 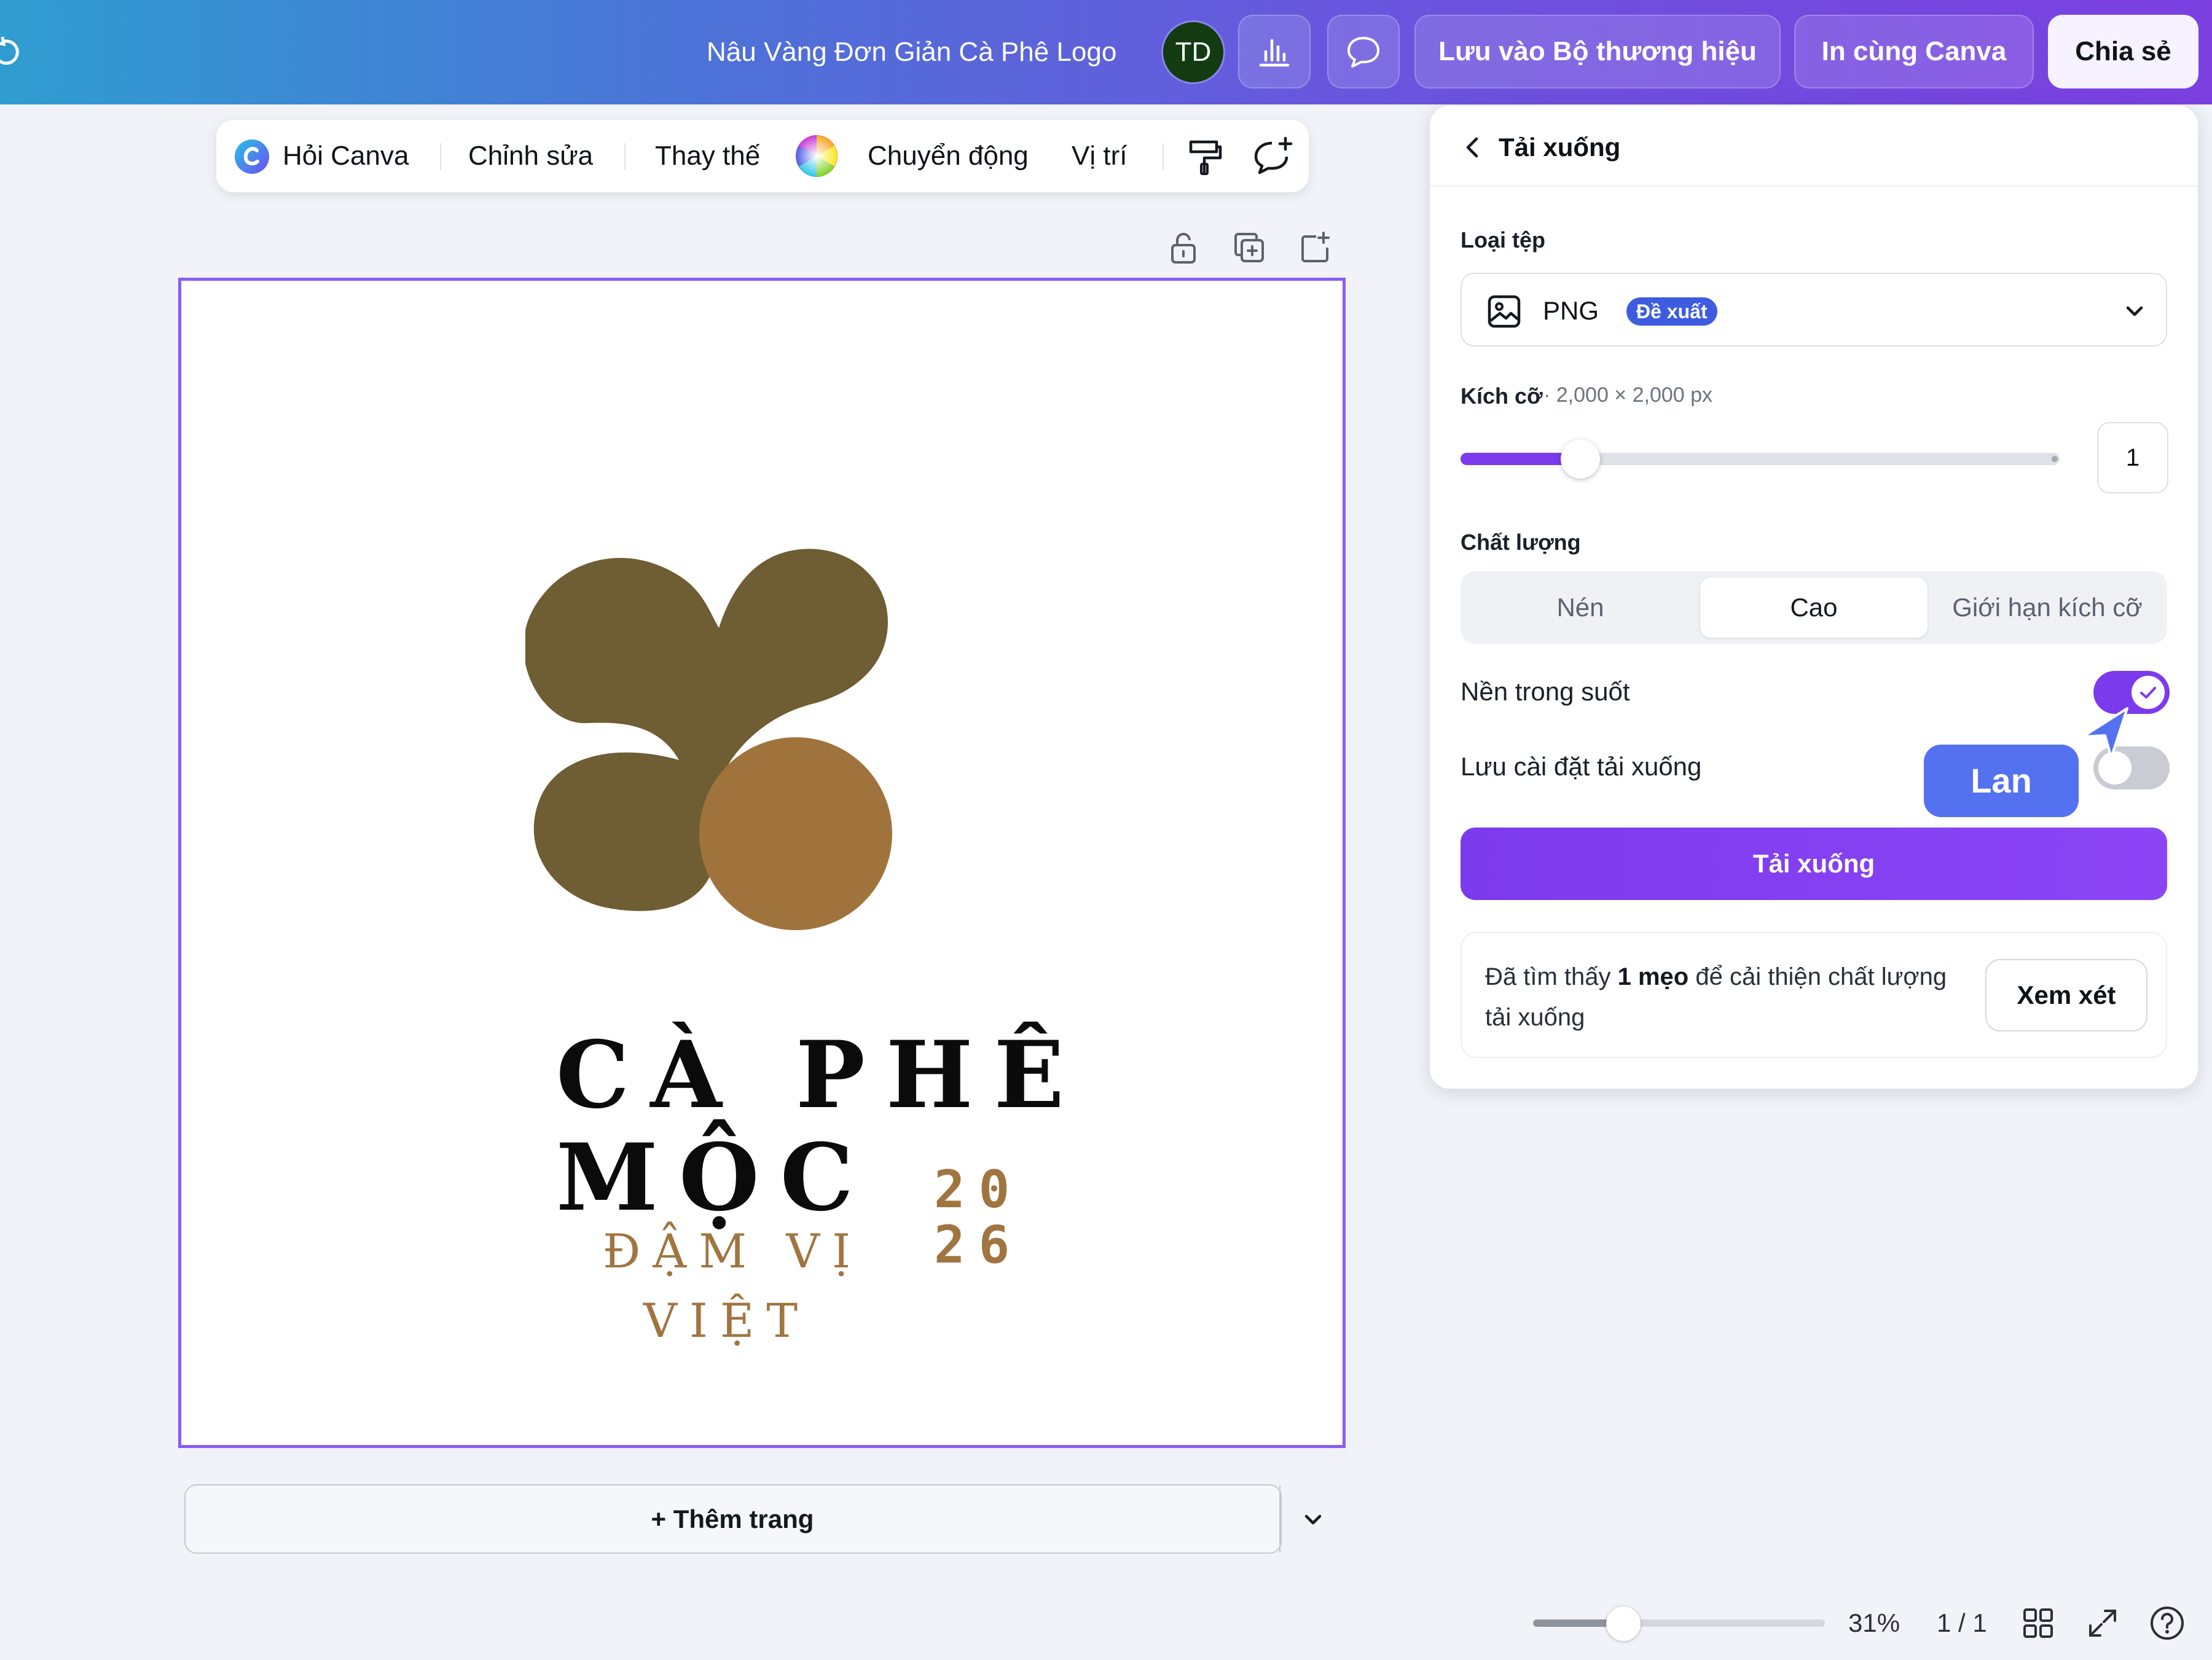 I want to click on save-to-brand-kit-button: Lưu vào Bộ thương hiệu, so click(x=1597, y=51).